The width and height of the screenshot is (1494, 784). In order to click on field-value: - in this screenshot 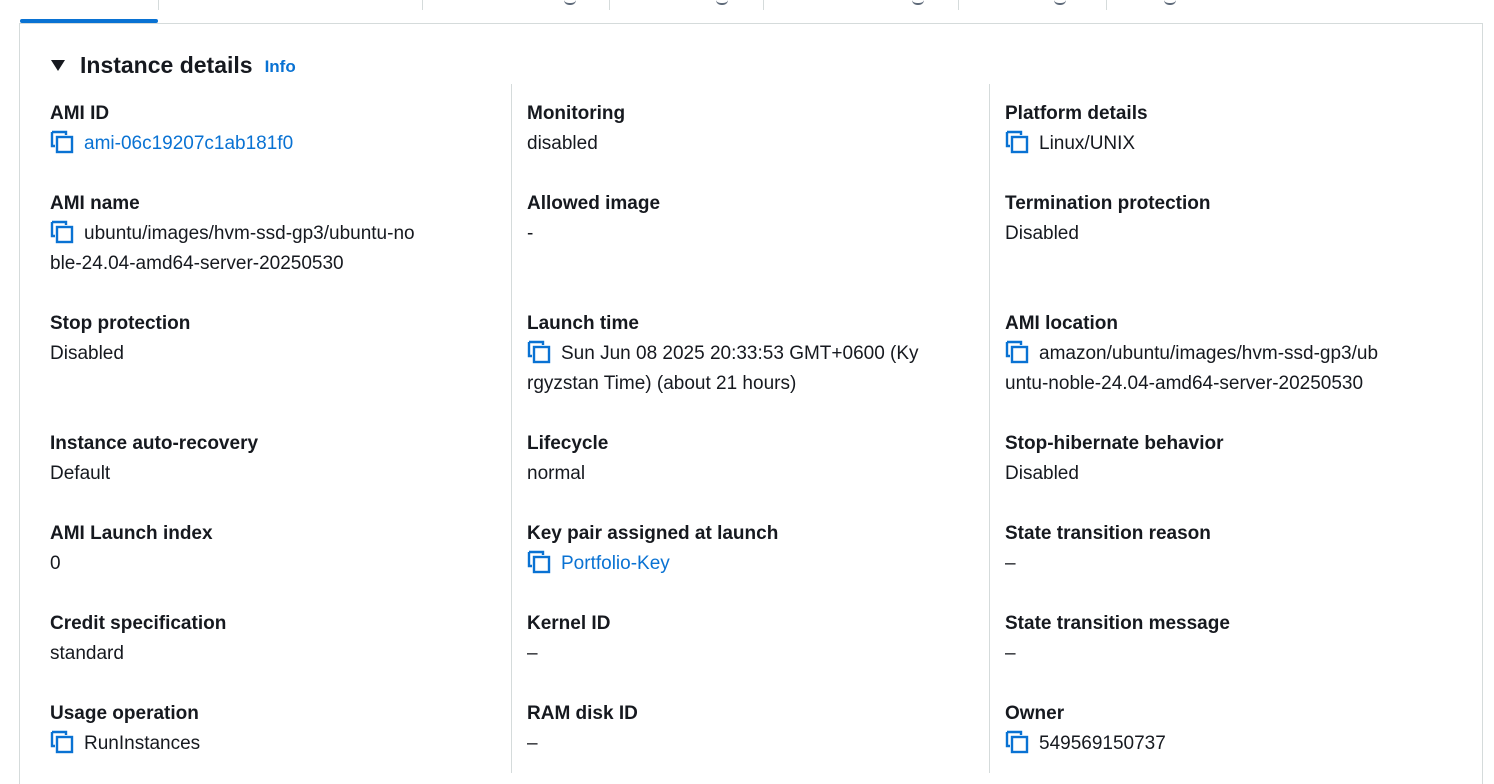, I will do `click(747, 234)`.